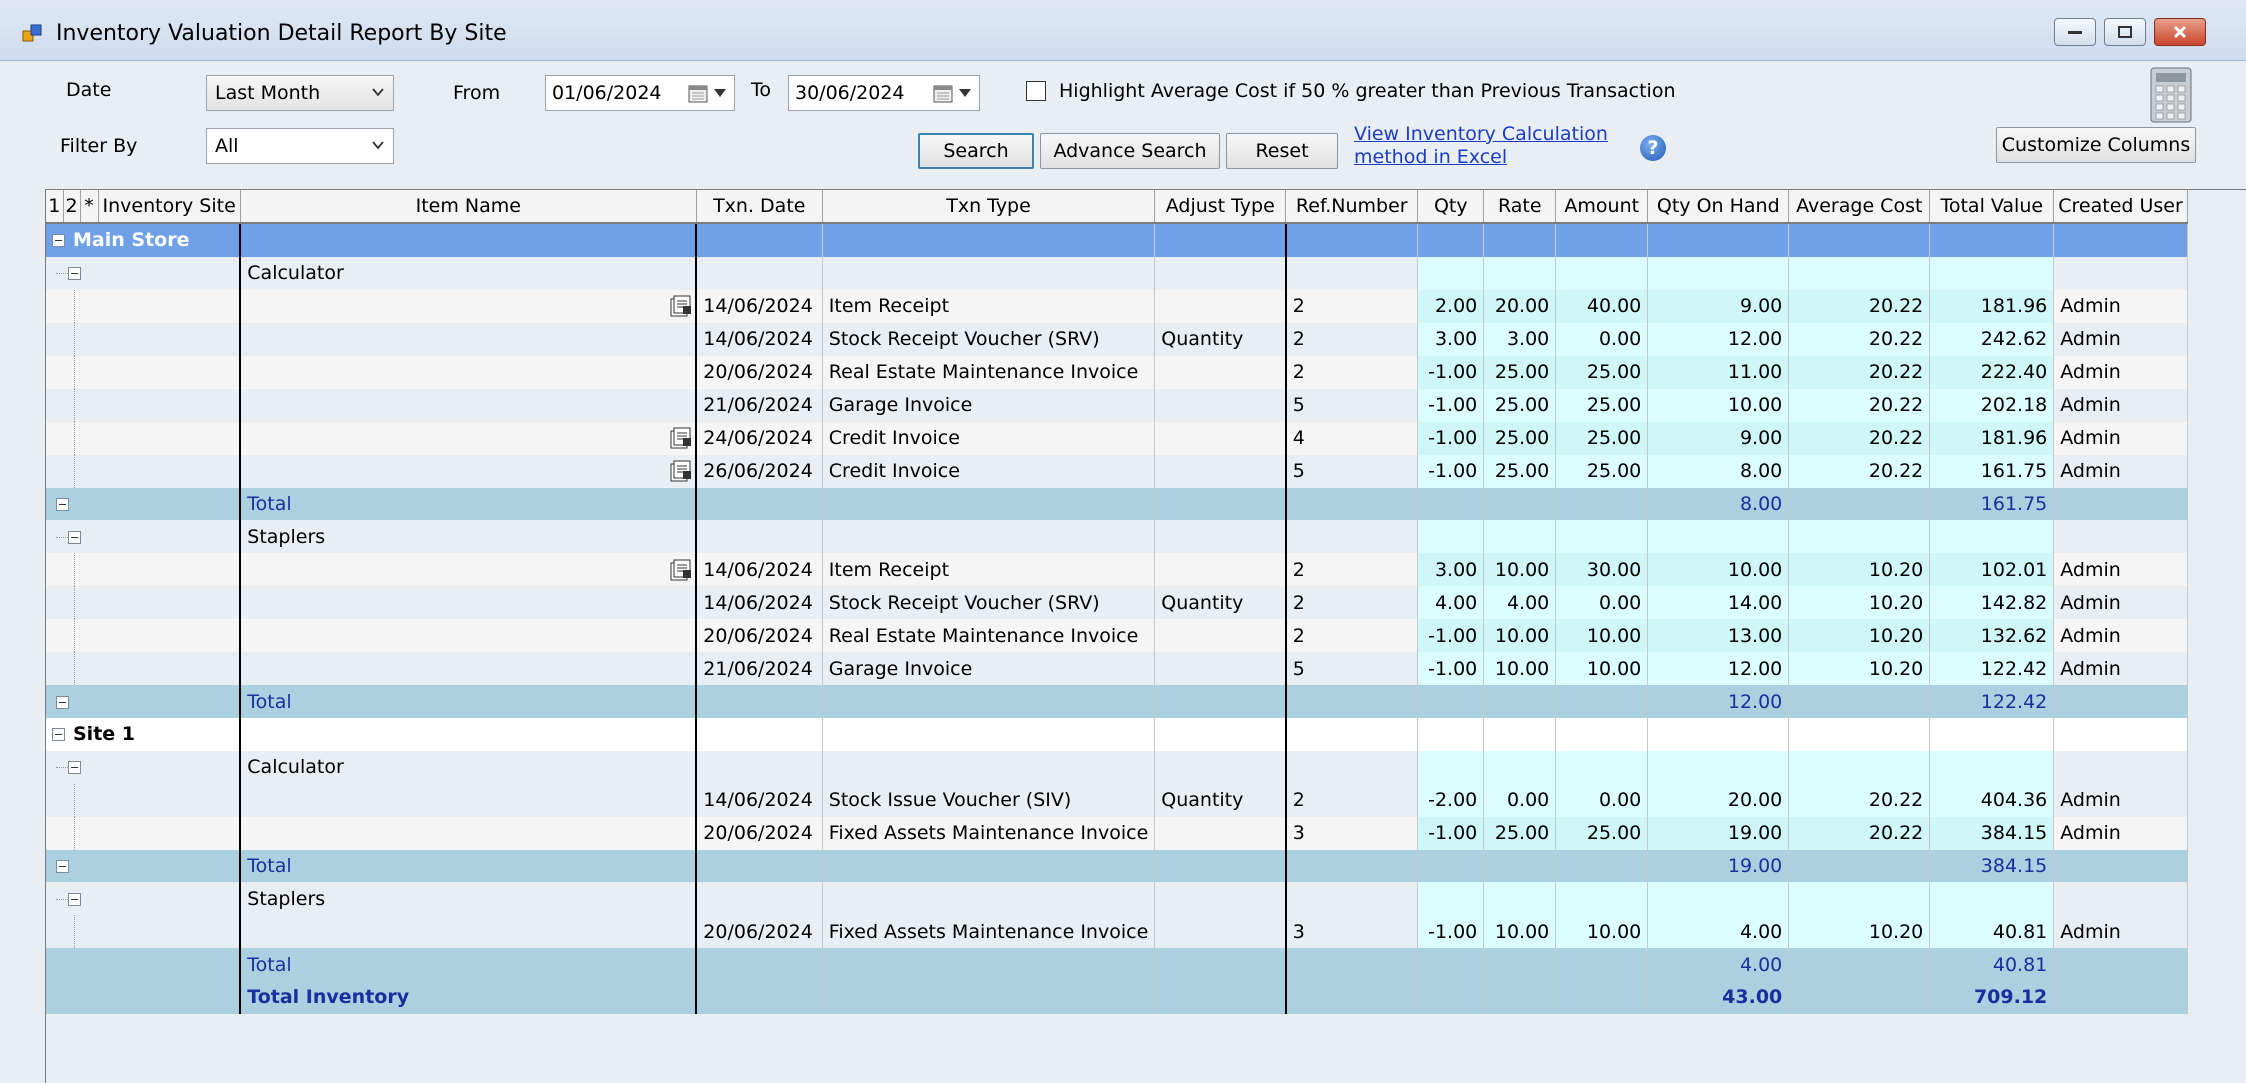  Describe the element at coordinates (1602, 800) in the screenshot. I see `cell: 0.00` at that location.